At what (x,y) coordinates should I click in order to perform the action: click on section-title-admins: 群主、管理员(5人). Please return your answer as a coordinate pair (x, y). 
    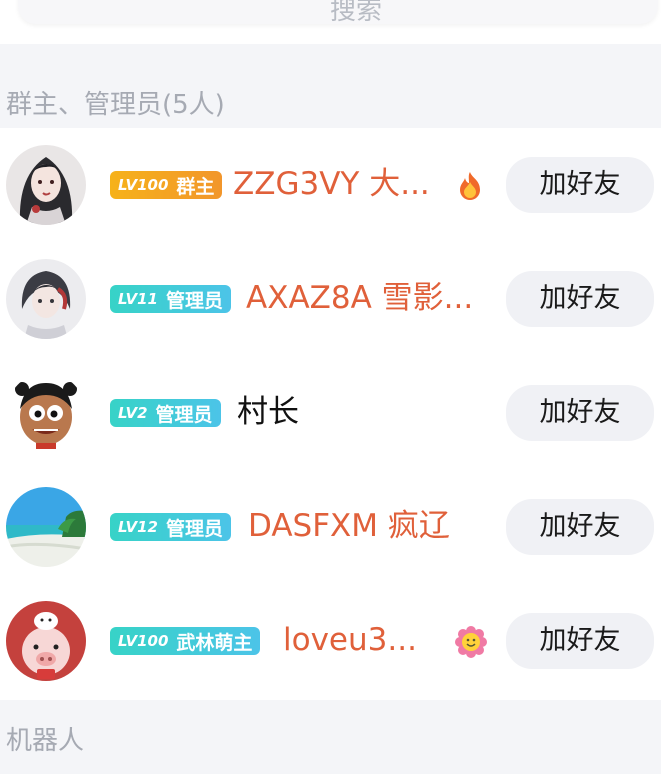
    Looking at the image, I should click on (115, 105).